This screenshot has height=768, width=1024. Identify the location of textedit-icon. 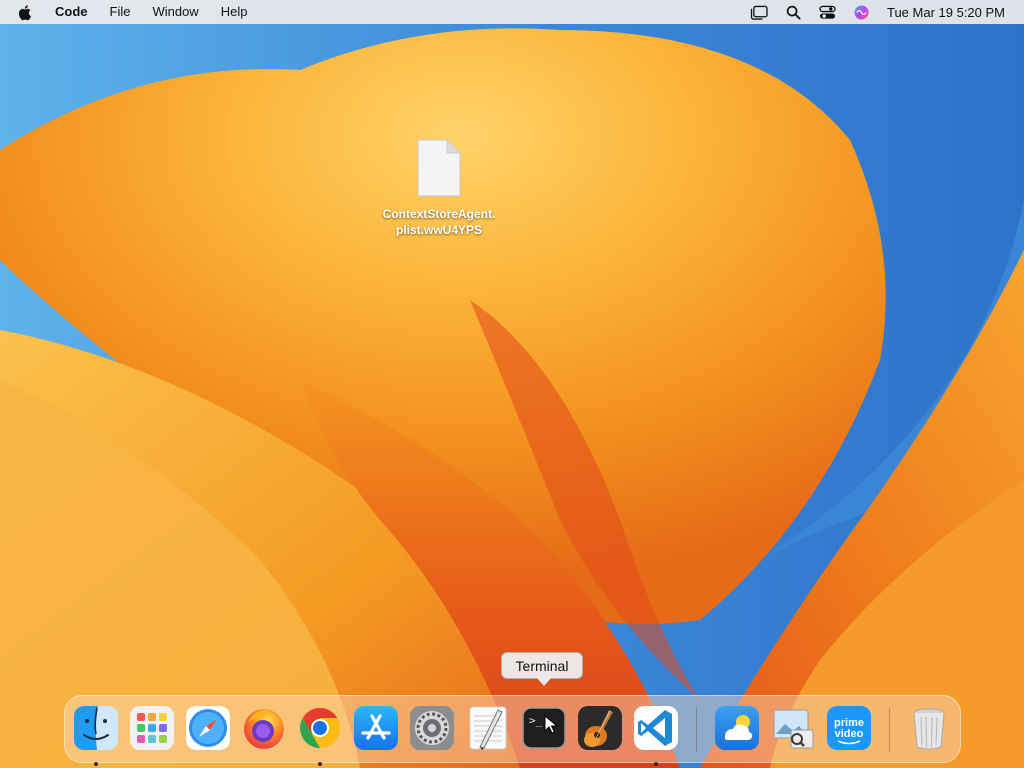
(488, 728).